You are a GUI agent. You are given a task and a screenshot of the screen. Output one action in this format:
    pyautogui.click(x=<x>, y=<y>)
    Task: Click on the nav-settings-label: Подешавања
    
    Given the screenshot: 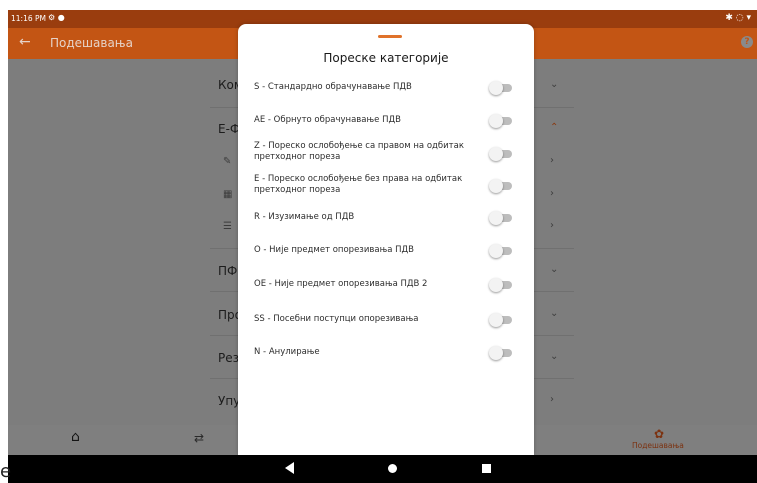 What is the action you would take?
    pyautogui.click(x=658, y=445)
    